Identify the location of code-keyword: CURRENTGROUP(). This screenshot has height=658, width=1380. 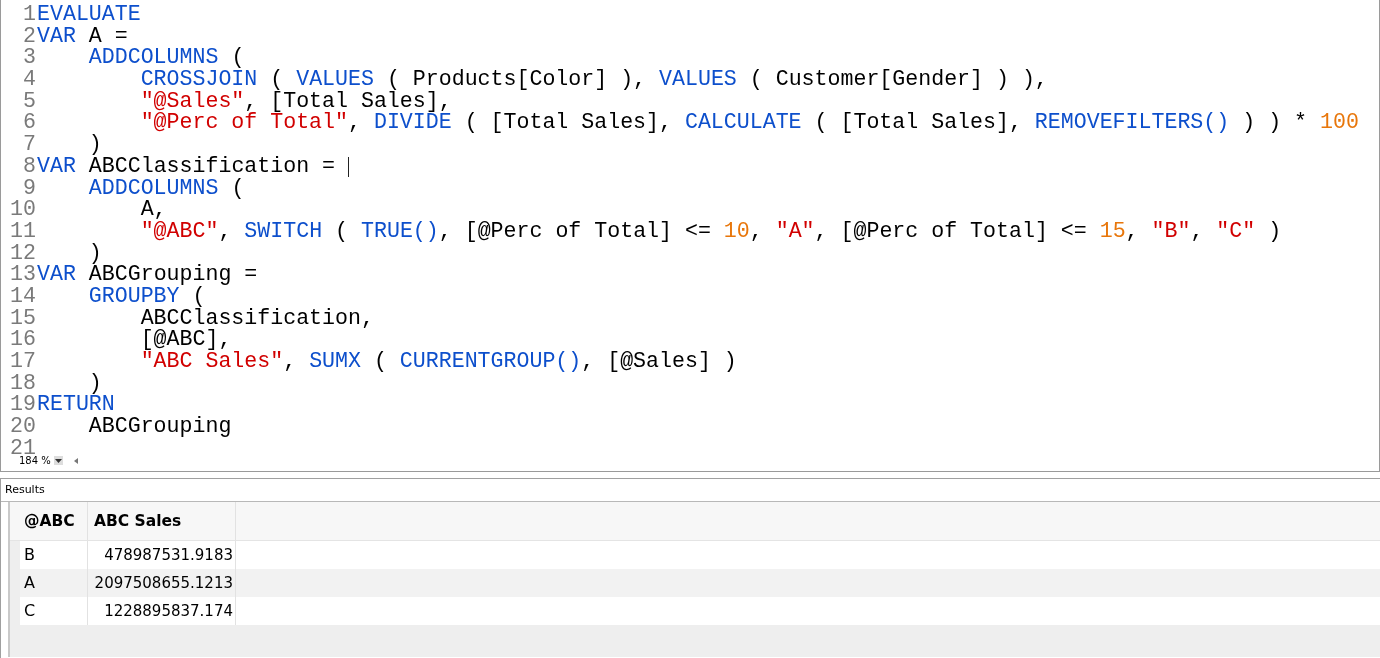
(490, 362).